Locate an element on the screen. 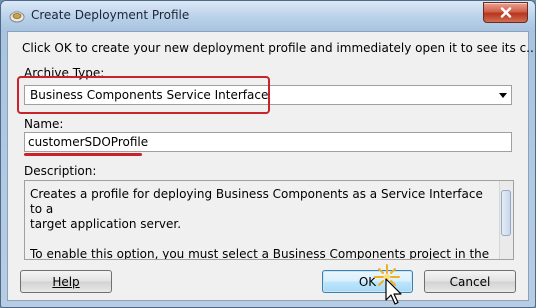 The width and height of the screenshot is (536, 308). close-button is located at coordinates (505, 12).